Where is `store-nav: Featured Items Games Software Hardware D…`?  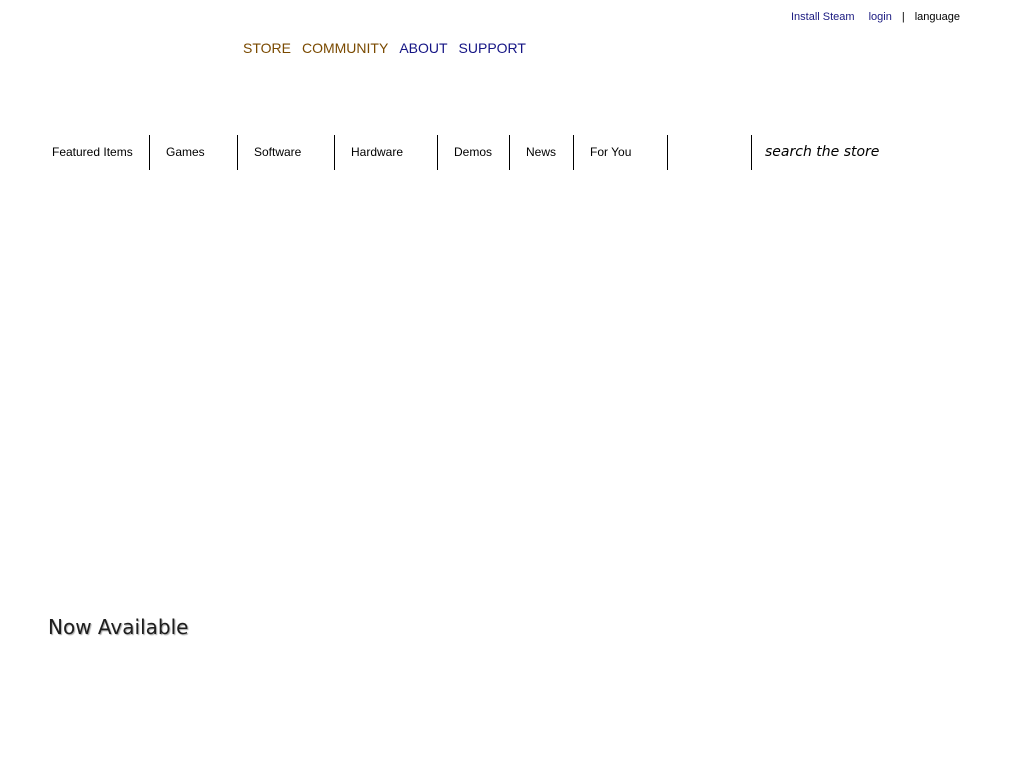
store-nav: Featured Items Games Software Hardware D… is located at coordinates (471, 152).